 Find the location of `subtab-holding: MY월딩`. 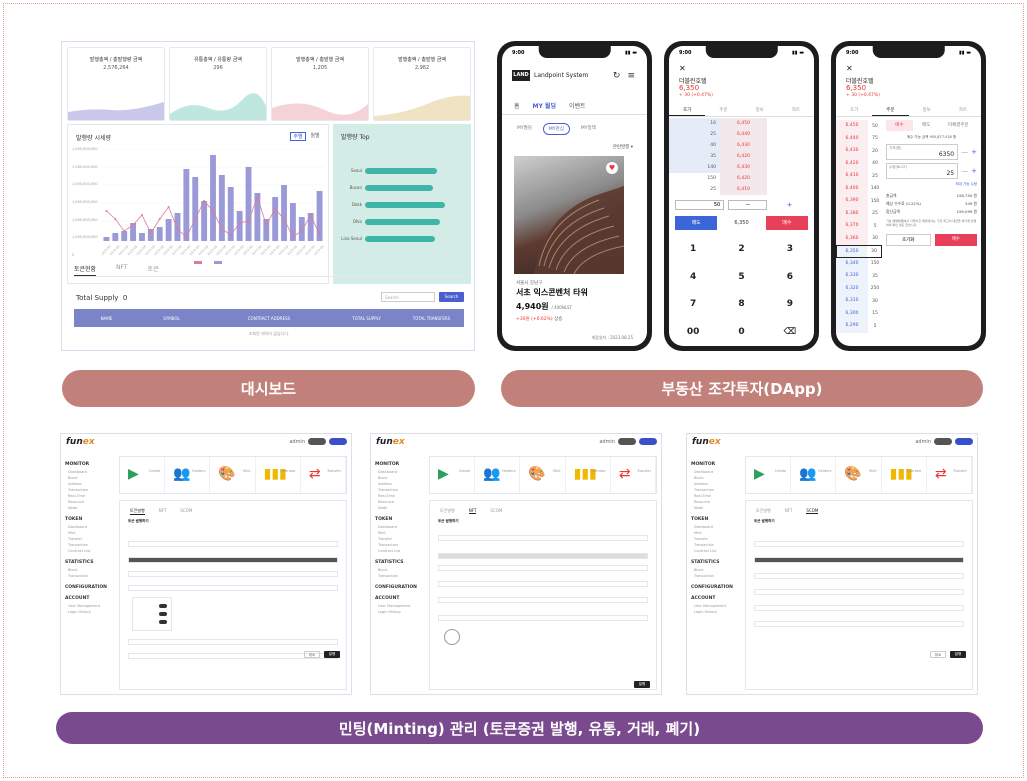

subtab-holding: MY월딩 is located at coordinates (524, 129).